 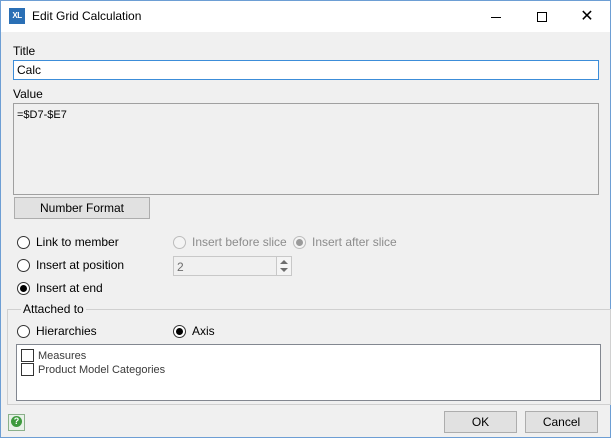 What do you see at coordinates (299, 242) in the screenshot?
I see `insert-after-slice-radio` at bounding box center [299, 242].